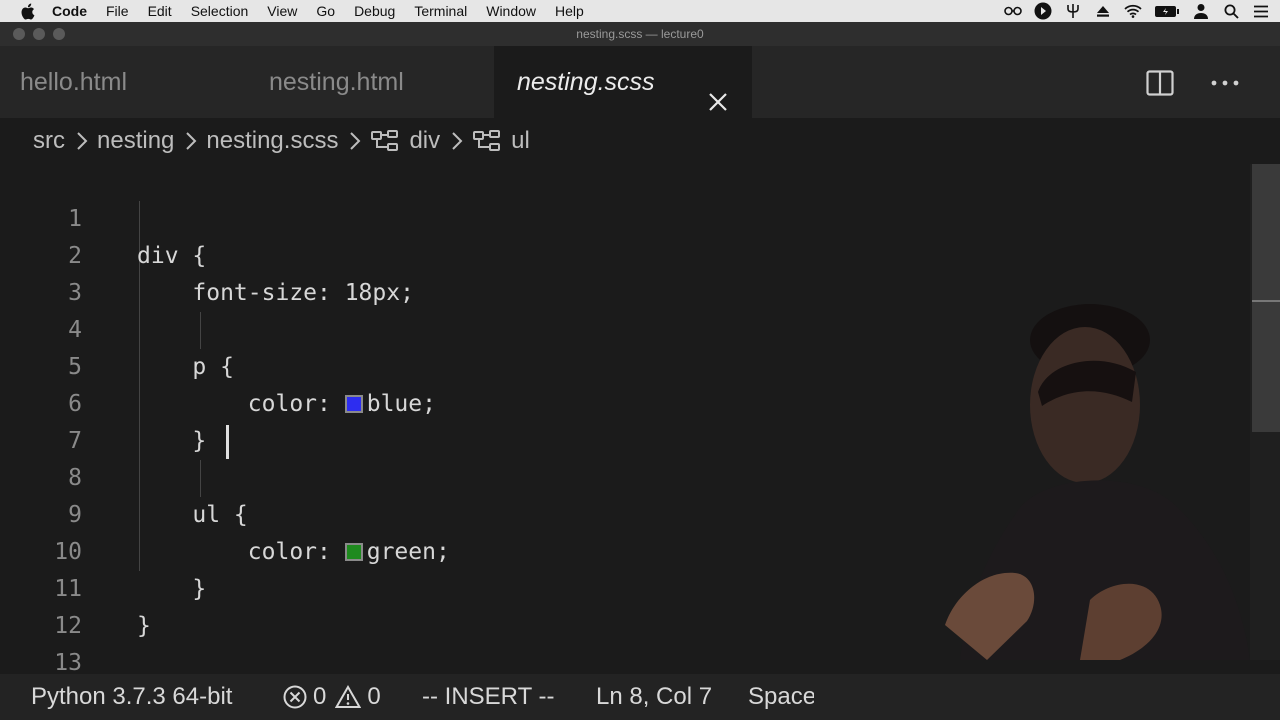 This screenshot has width=1280, height=720. I want to click on window-title: nesting.scss — lecture0, so click(640, 34).